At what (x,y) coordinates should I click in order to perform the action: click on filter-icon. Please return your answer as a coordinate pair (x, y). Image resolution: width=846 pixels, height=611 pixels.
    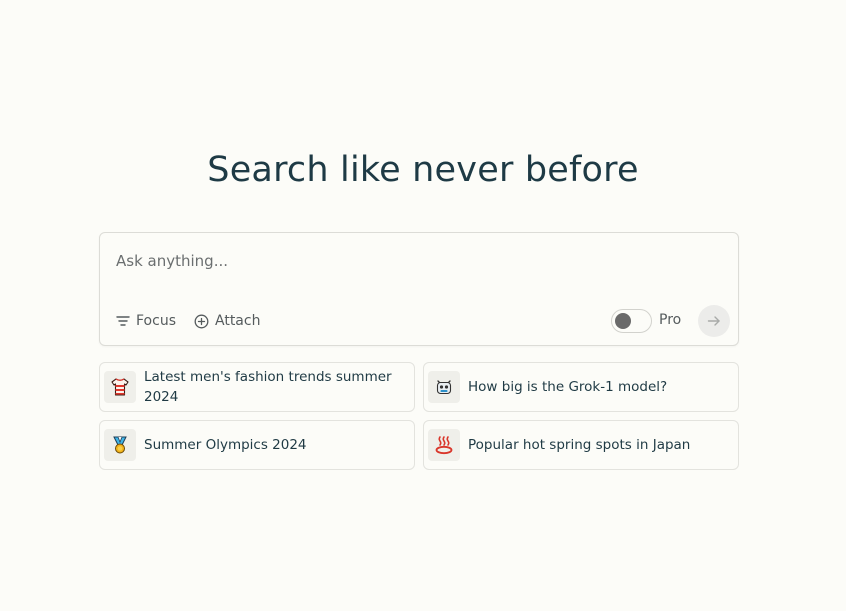
    Looking at the image, I should click on (123, 321).